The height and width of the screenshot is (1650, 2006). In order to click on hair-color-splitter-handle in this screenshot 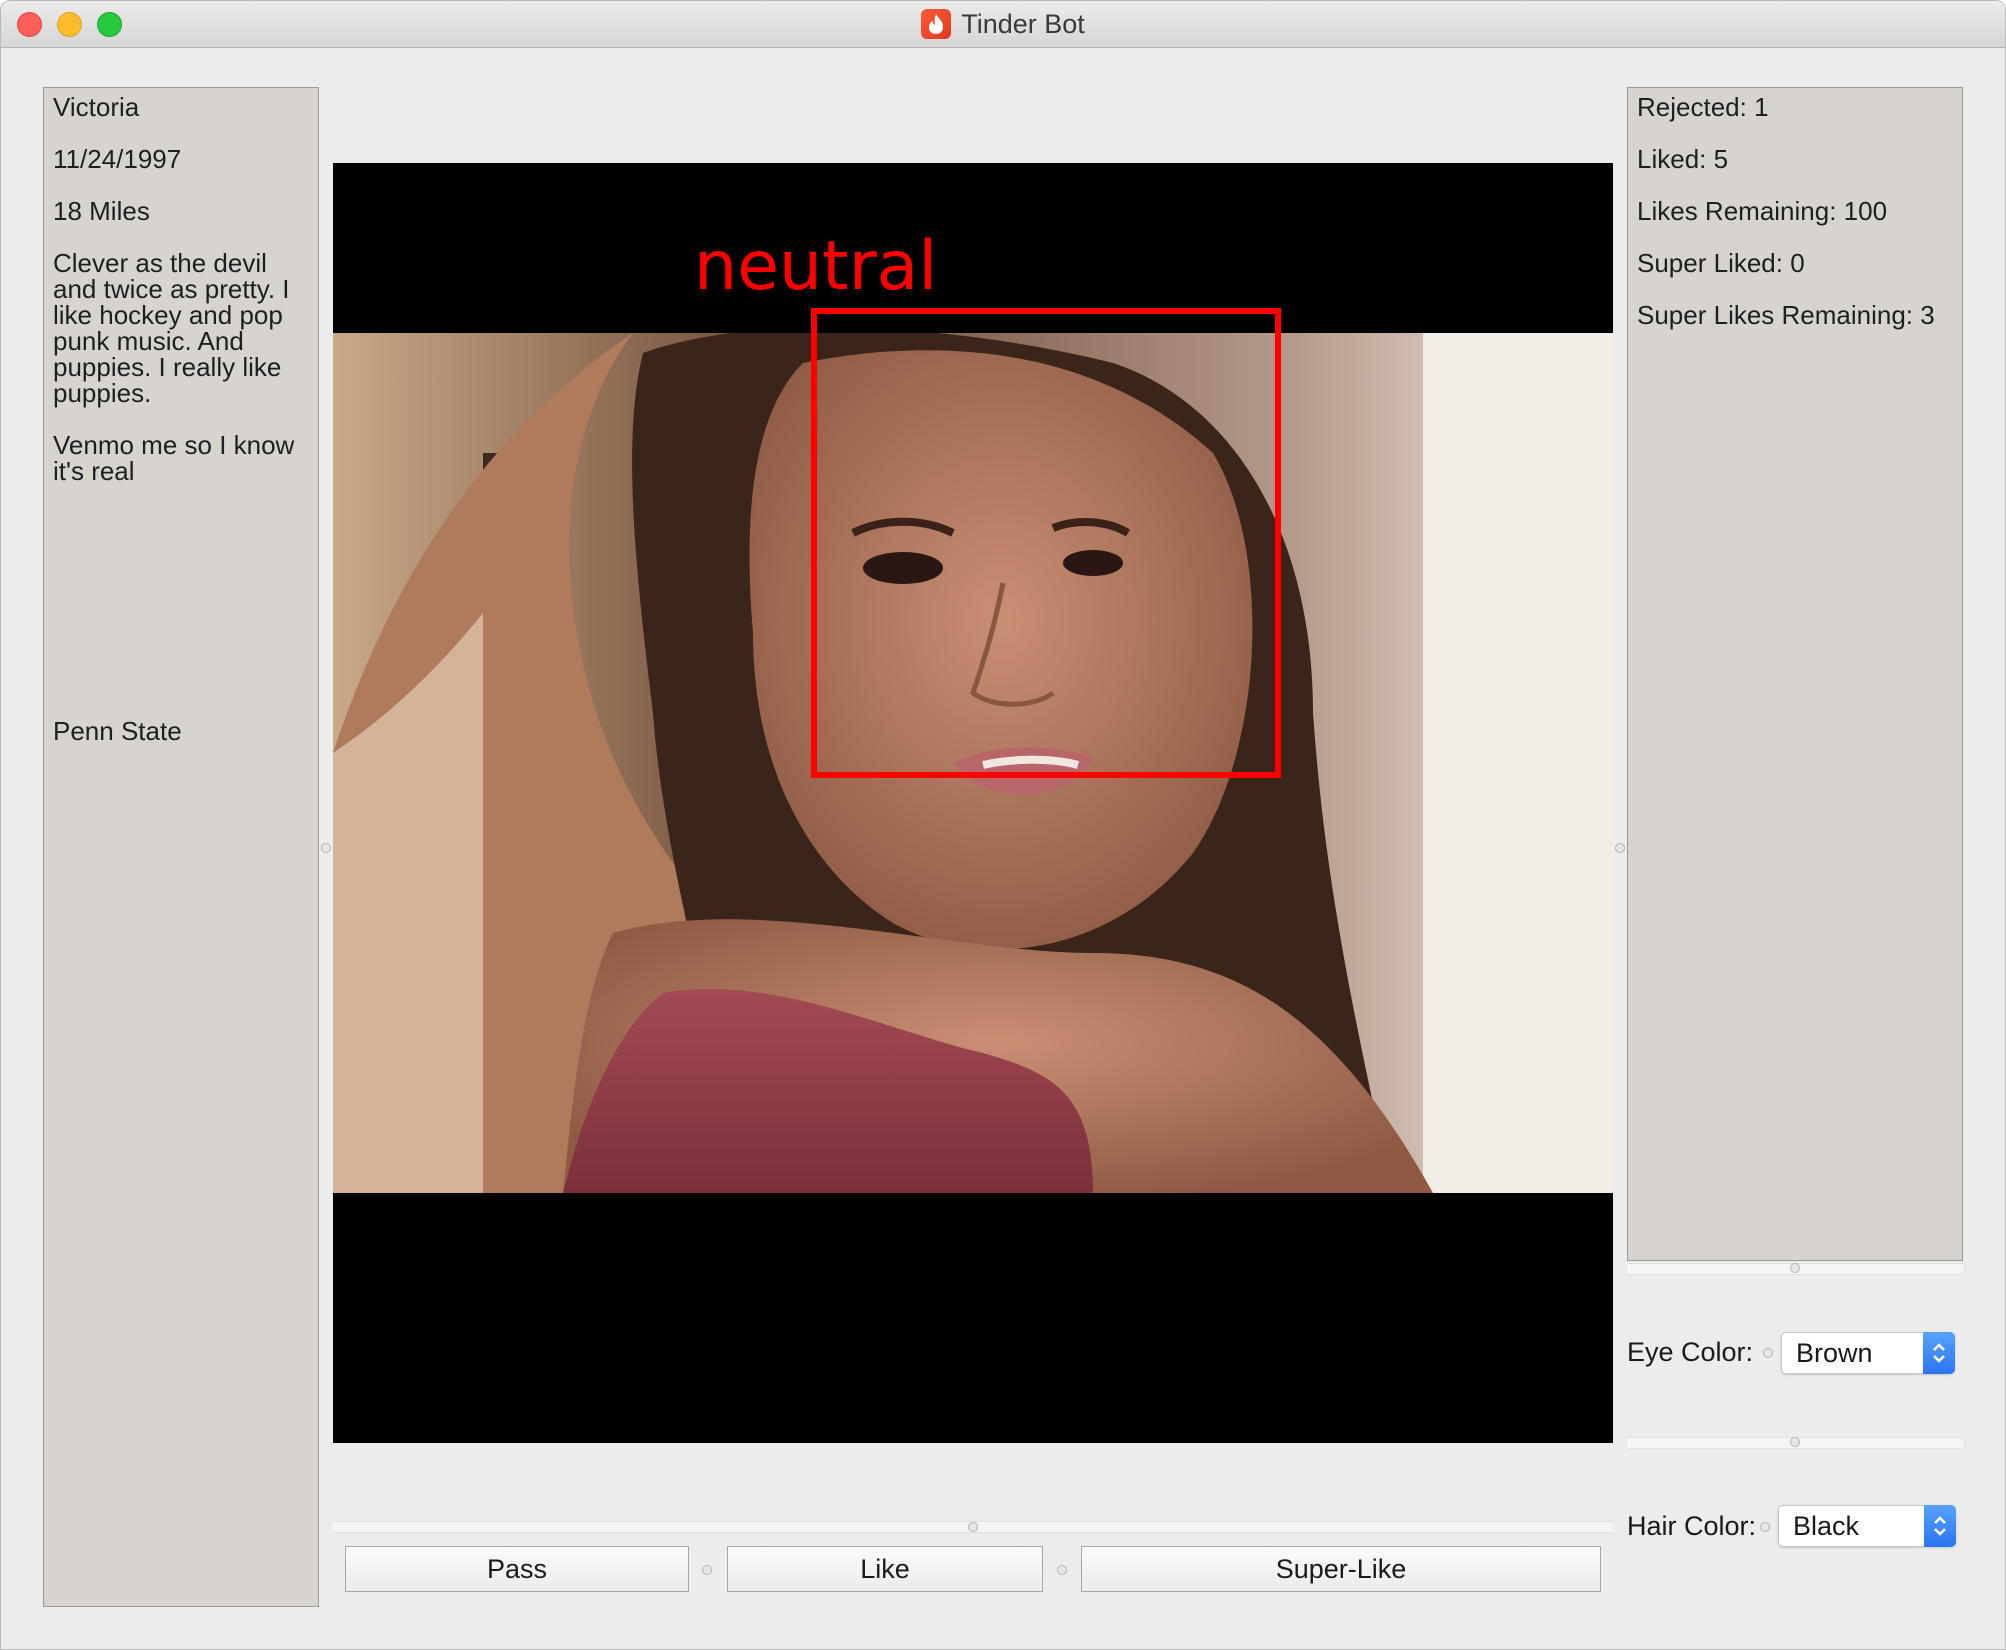, I will do `click(1765, 1527)`.